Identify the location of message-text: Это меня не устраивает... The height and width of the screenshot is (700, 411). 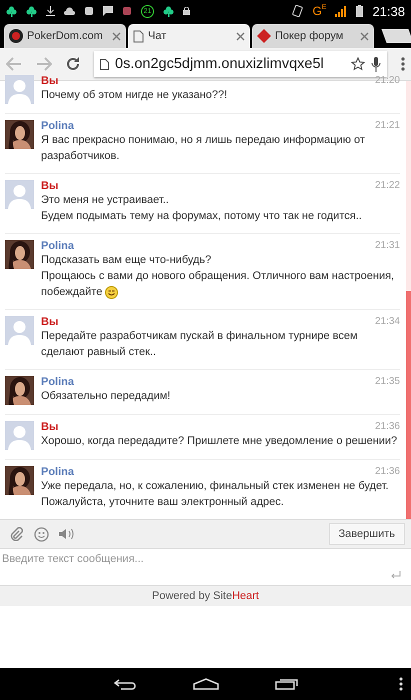
(105, 200).